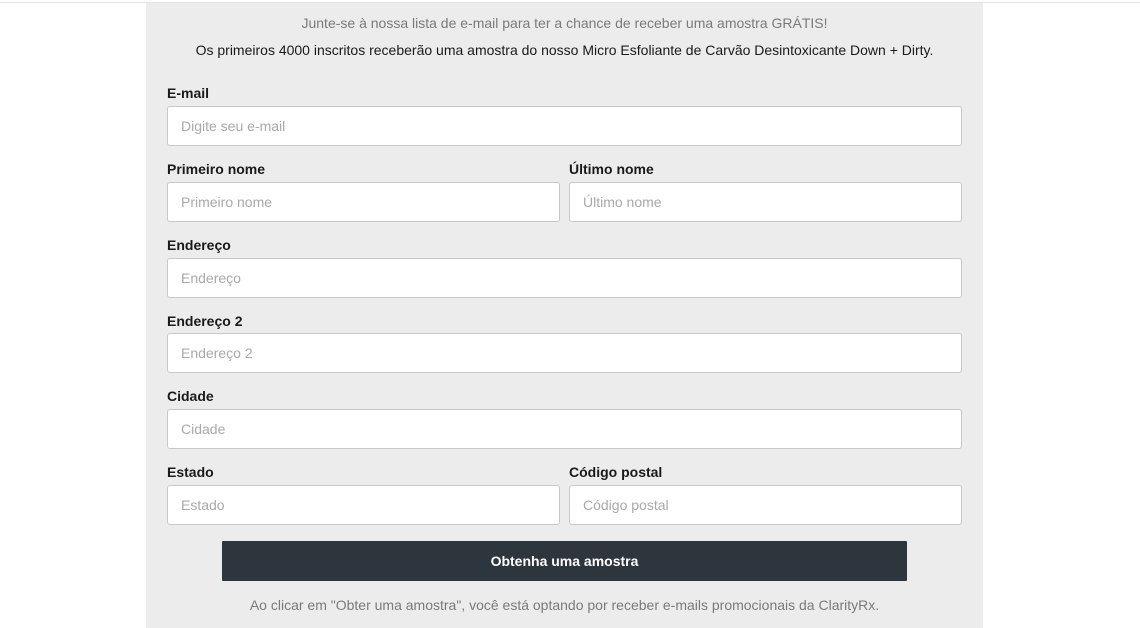 The height and width of the screenshot is (628, 1140). I want to click on email-field, so click(564, 126).